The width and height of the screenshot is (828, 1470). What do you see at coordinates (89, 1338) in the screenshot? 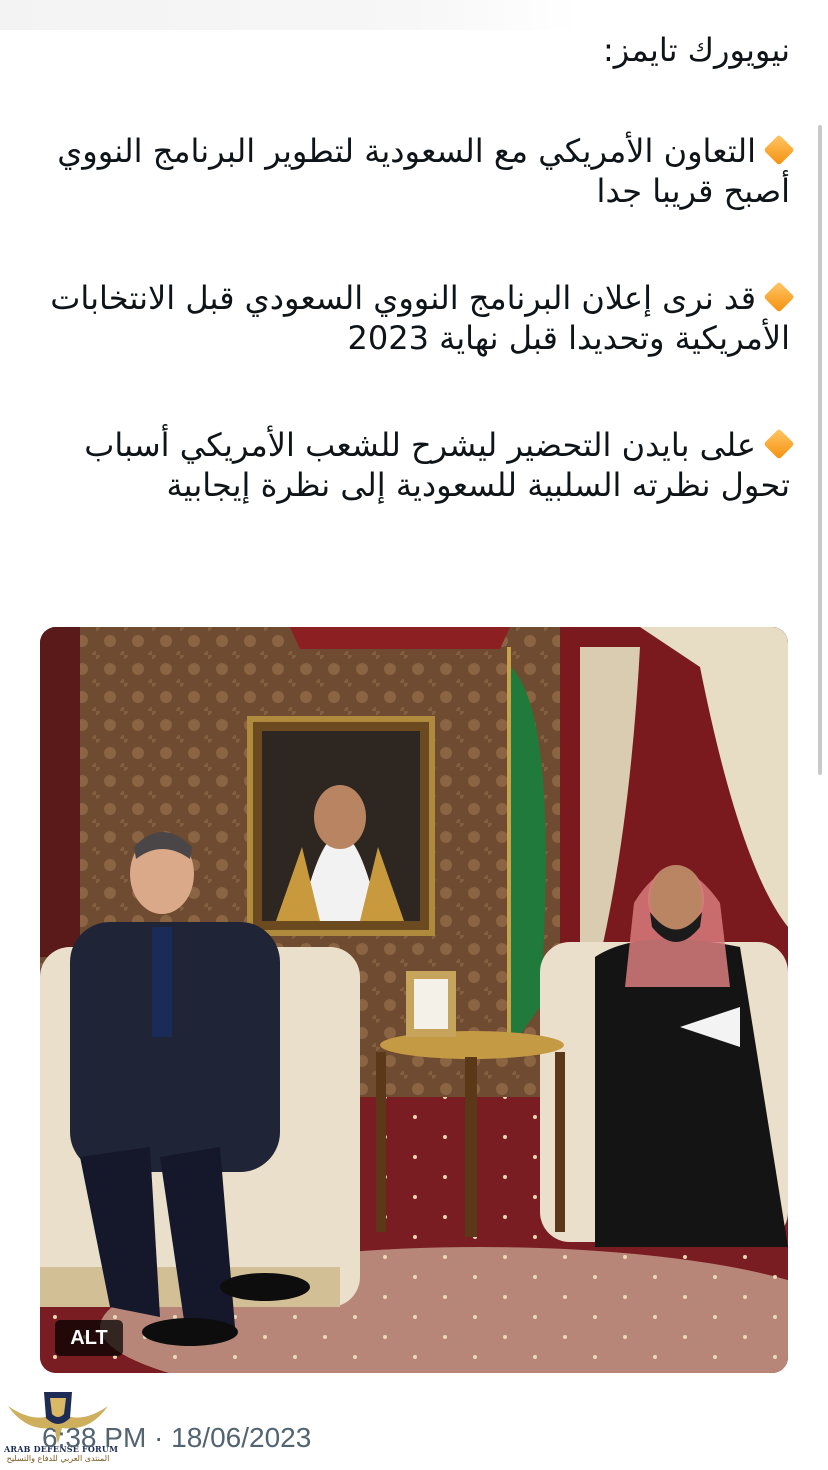
I see `alt-text-button: ALT` at bounding box center [89, 1338].